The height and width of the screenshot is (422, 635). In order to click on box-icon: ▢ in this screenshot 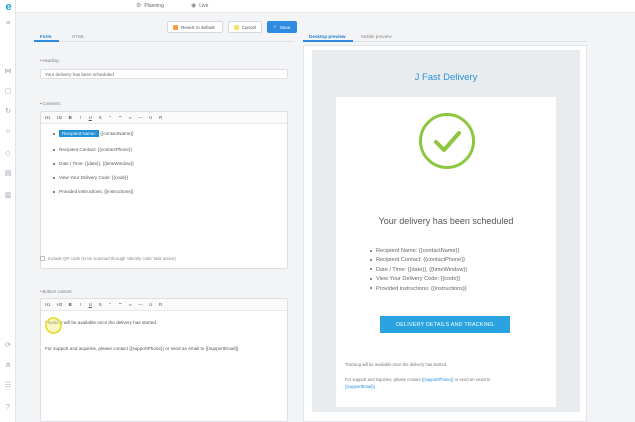, I will do `click(8, 92)`.